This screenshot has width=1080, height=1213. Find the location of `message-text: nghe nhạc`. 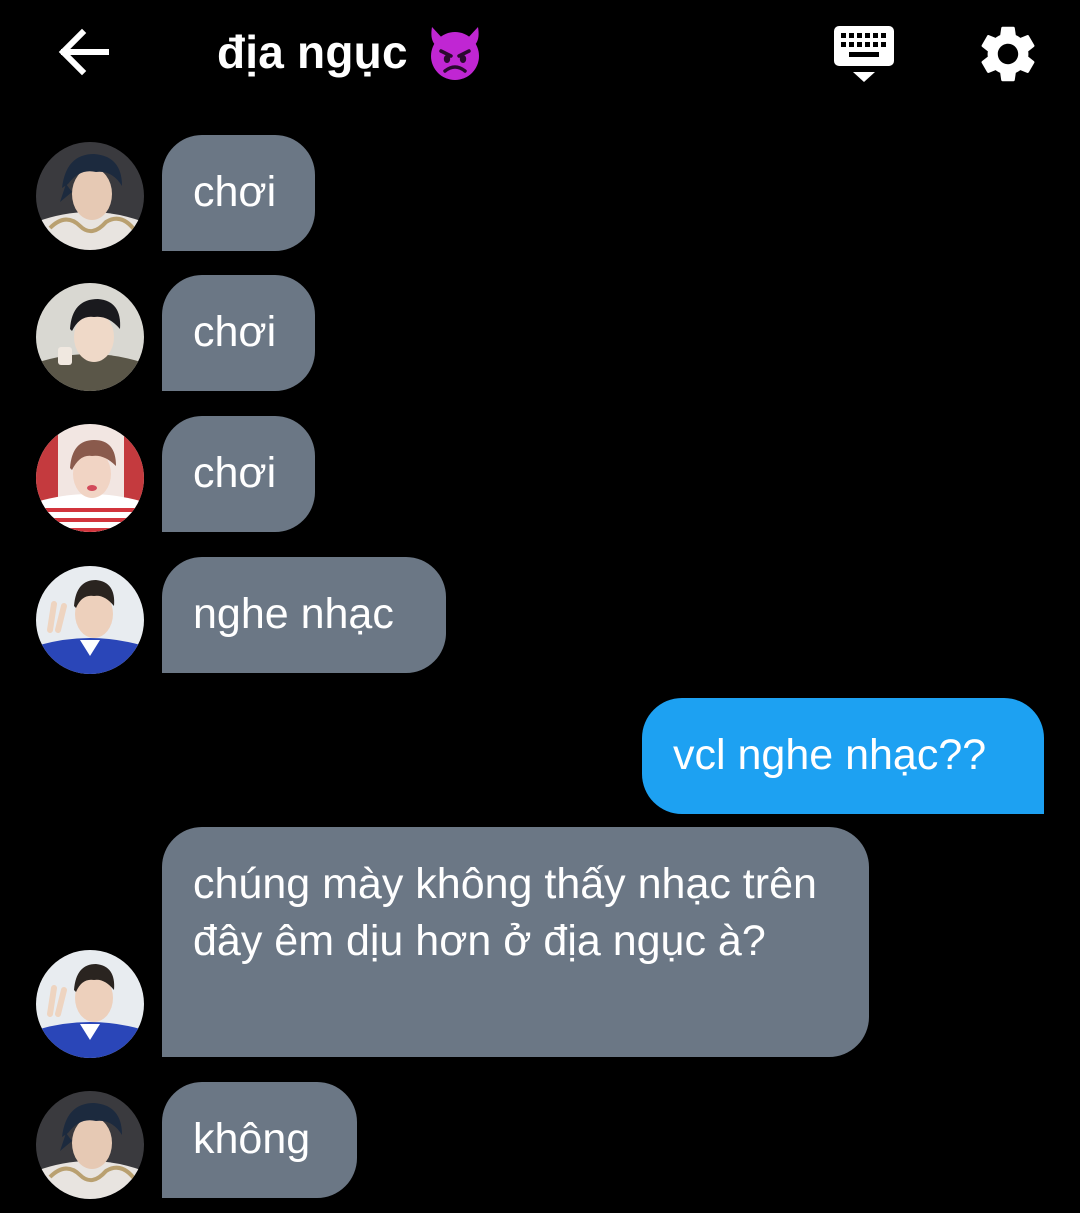

message-text: nghe nhạc is located at coordinates (293, 614).